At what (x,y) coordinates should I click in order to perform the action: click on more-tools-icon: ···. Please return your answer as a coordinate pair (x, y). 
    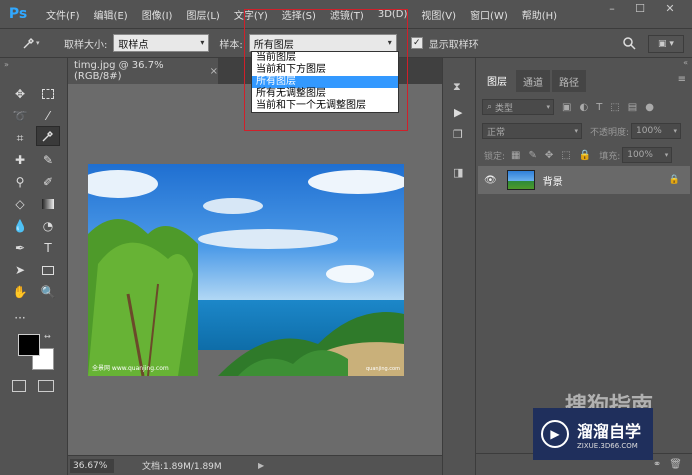
    Looking at the image, I should click on (20, 318).